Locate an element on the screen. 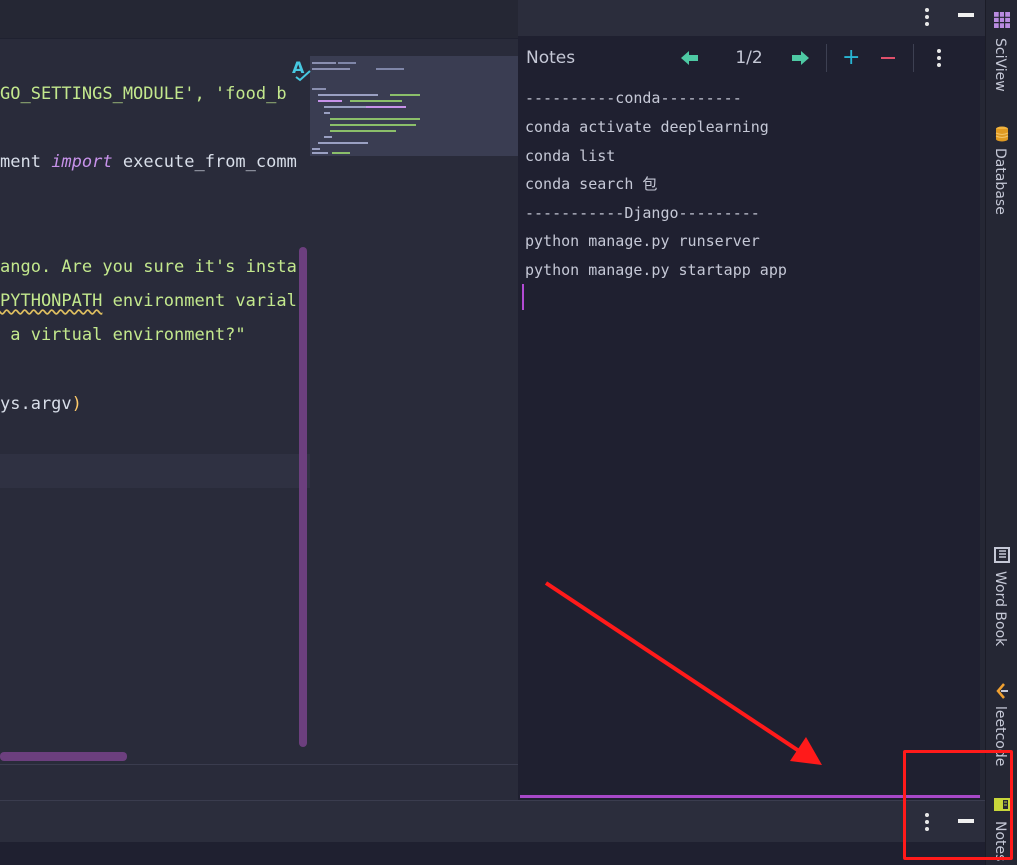 The image size is (1017, 865). code-line: ment import execute_from_comm is located at coordinates (148, 162).